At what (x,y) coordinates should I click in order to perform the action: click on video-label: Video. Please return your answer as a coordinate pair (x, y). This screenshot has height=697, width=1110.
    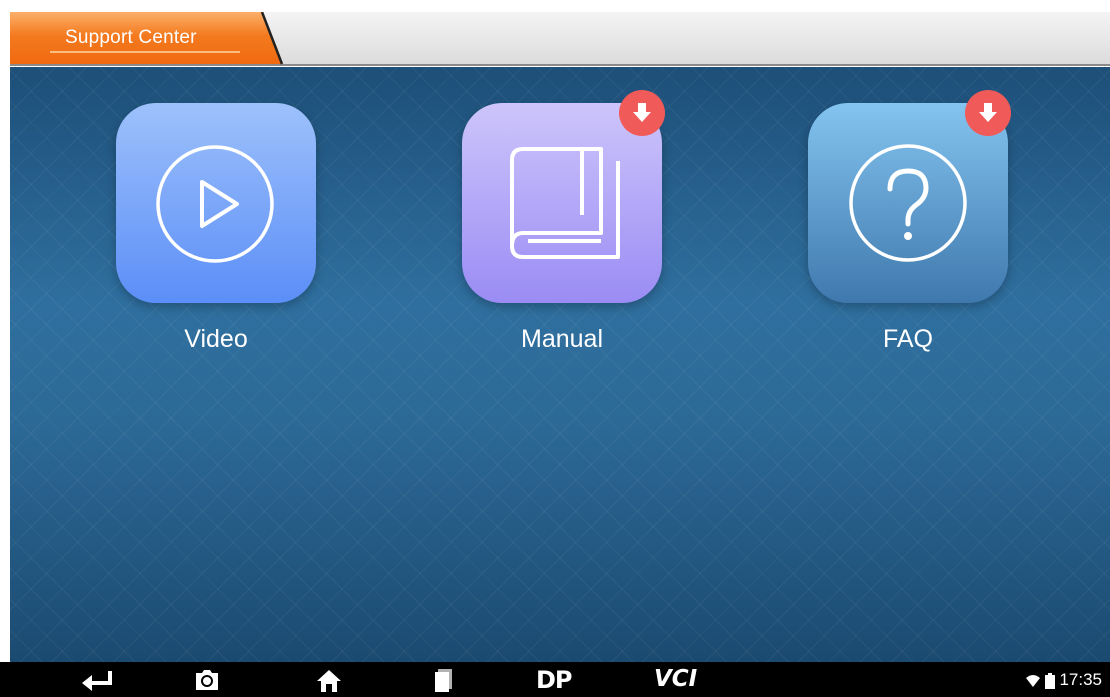
    Looking at the image, I should click on (216, 339).